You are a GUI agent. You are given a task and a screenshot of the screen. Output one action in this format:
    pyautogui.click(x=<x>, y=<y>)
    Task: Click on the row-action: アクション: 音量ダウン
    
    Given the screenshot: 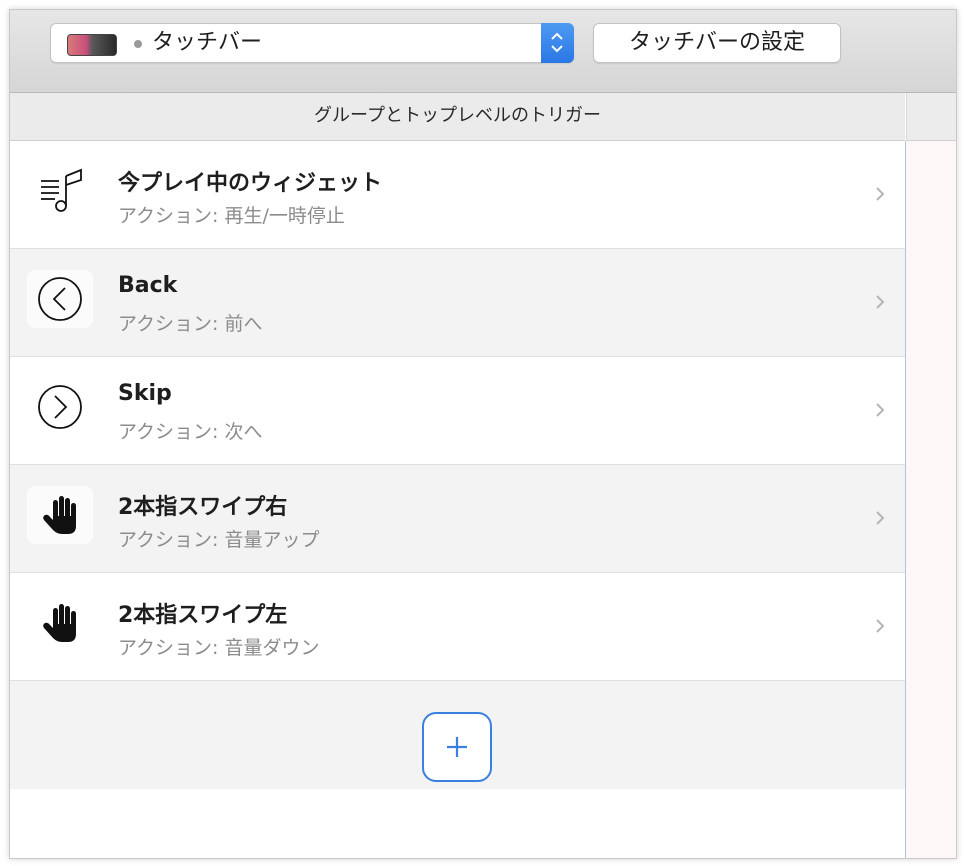 What is the action you would take?
    pyautogui.click(x=219, y=648)
    